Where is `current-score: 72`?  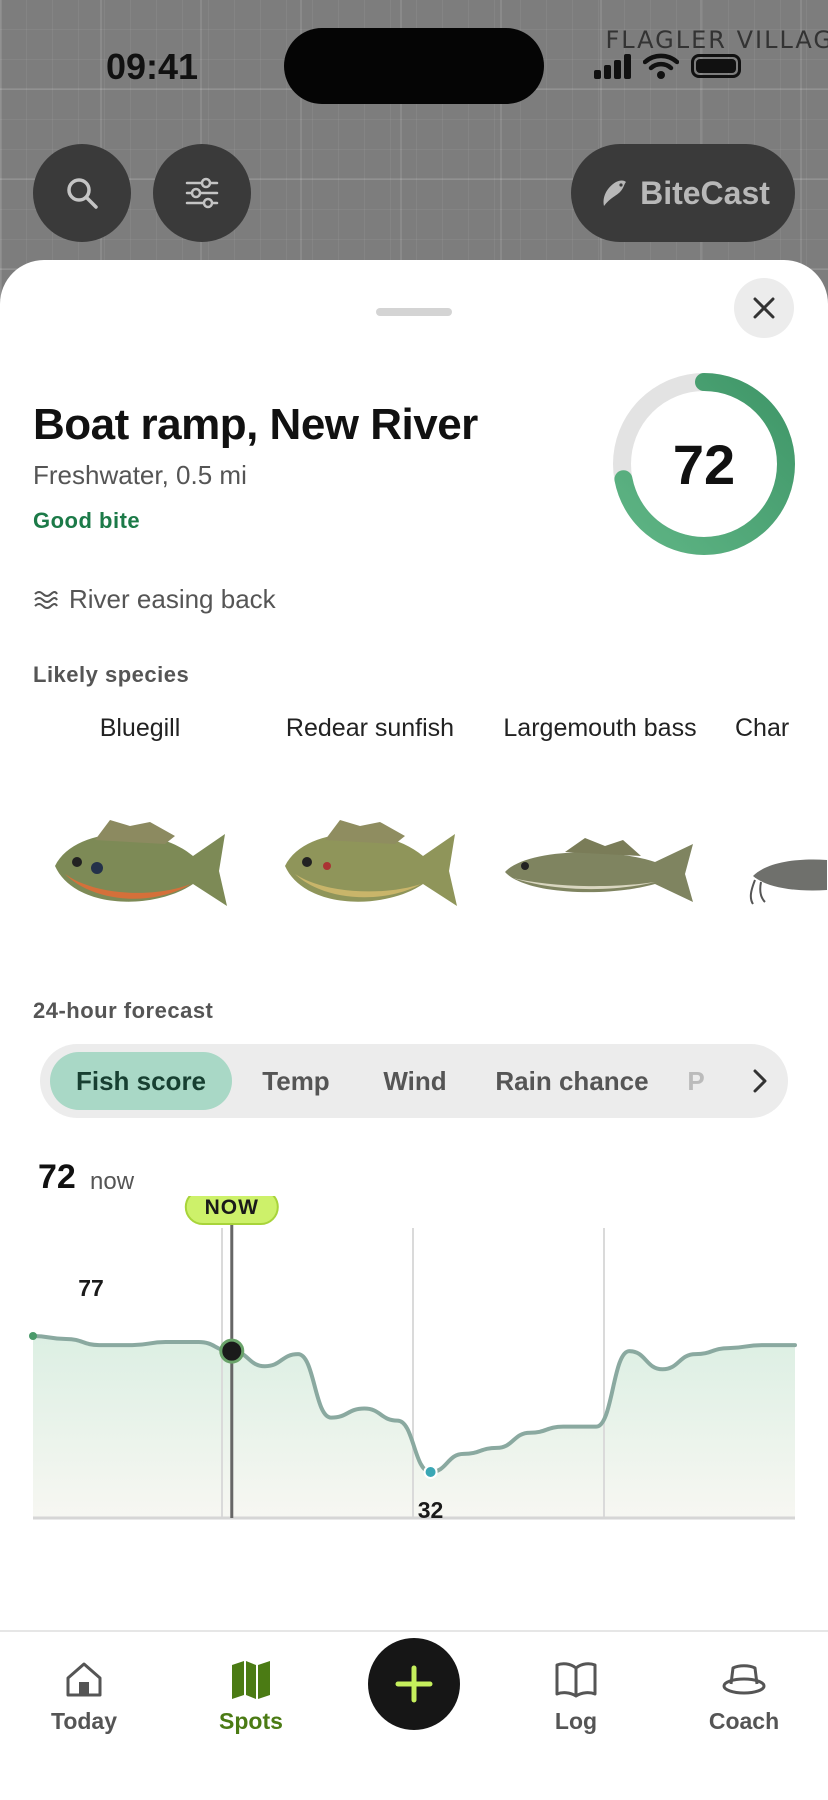 current-score: 72 is located at coordinates (57, 1177).